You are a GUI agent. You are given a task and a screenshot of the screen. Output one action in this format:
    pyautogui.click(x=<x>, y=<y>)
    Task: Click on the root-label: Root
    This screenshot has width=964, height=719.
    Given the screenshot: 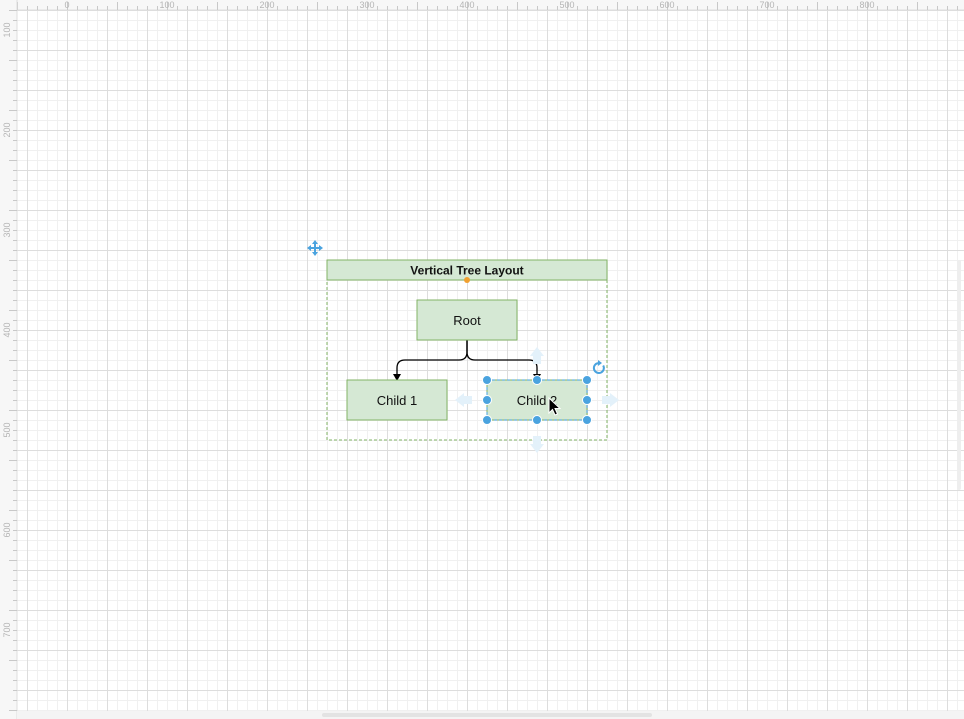 What is the action you would take?
    pyautogui.click(x=467, y=320)
    